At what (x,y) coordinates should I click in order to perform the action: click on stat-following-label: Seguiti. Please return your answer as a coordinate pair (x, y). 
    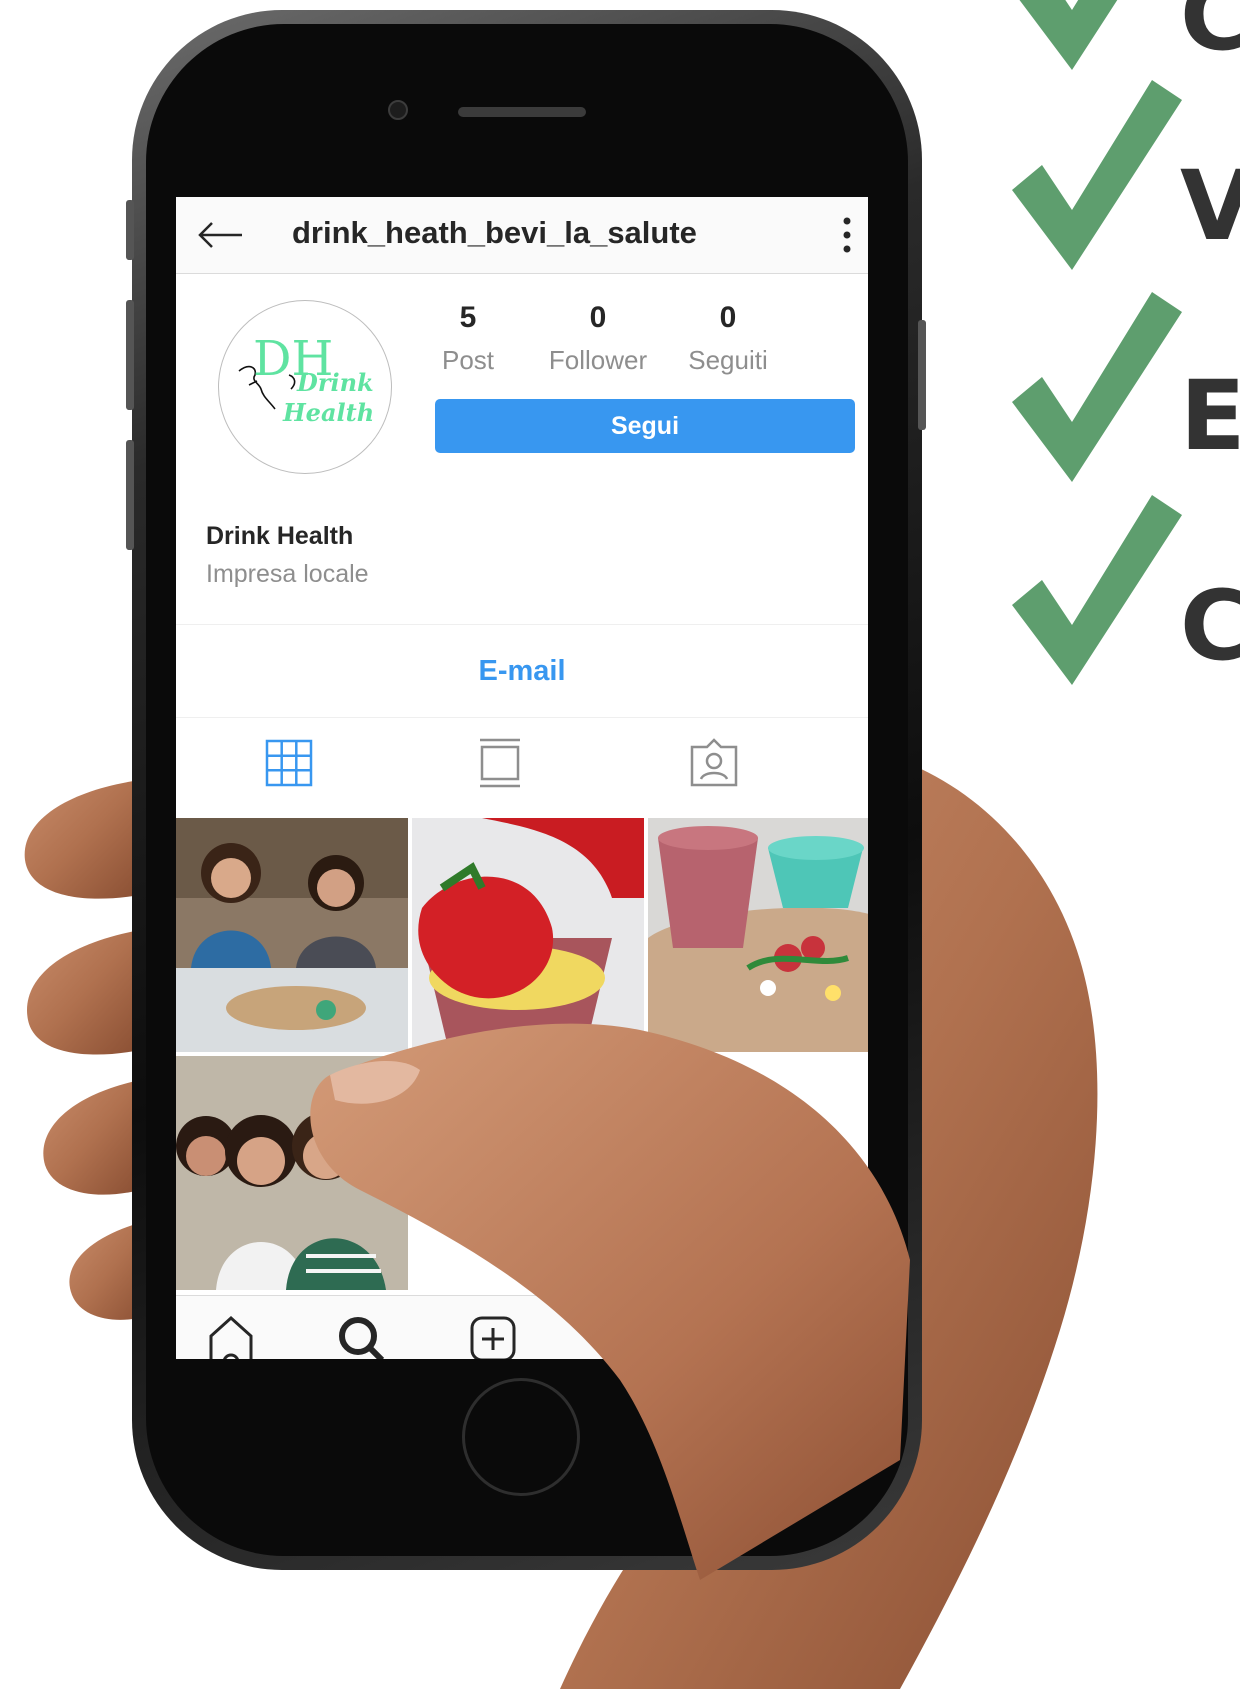
    Looking at the image, I should click on (728, 360).